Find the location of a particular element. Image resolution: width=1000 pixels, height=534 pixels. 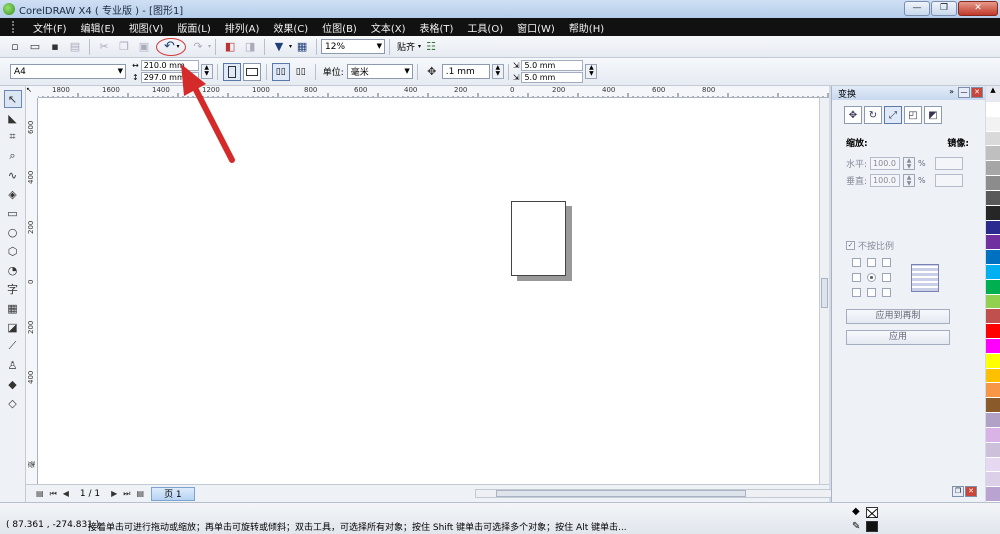

import-icon: ◧ is located at coordinates (230, 47).